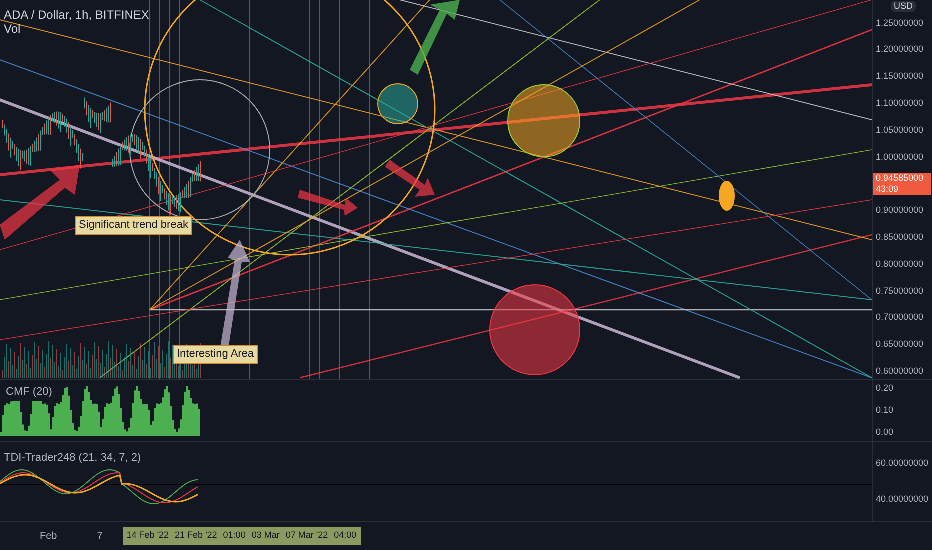 Image resolution: width=932 pixels, height=550 pixels. Describe the element at coordinates (900, 291) in the screenshot. I see `price-tick: 0.75000000` at that location.